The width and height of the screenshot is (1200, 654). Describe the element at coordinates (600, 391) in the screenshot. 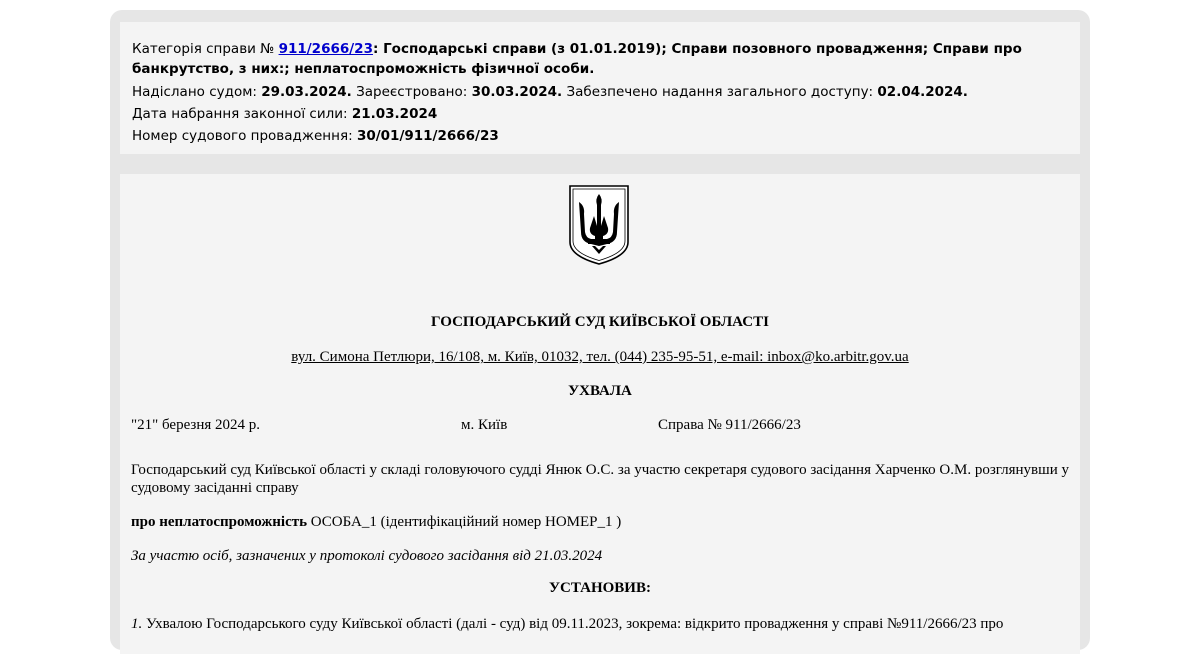

I see `document-type-heading: УХВАЛА` at that location.